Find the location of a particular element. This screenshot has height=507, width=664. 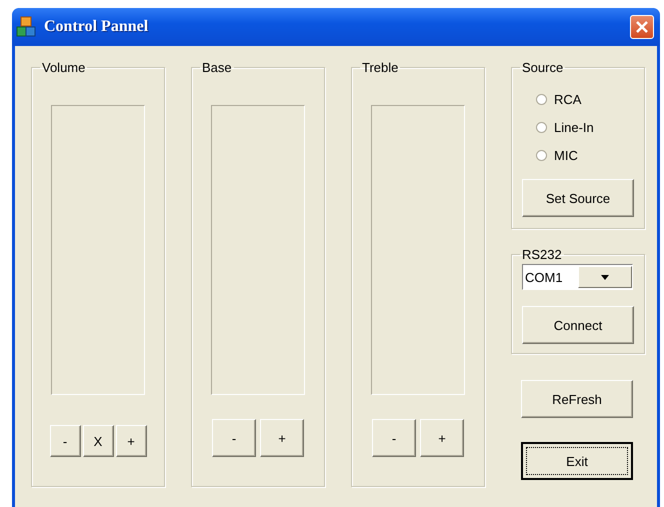

caret-icon is located at coordinates (604, 277).